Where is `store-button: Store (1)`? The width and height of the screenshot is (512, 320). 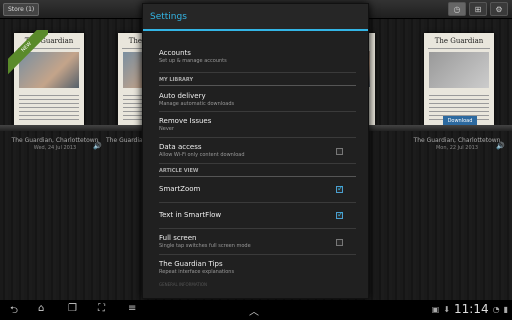
store-button: Store (1) is located at coordinates (21, 9).